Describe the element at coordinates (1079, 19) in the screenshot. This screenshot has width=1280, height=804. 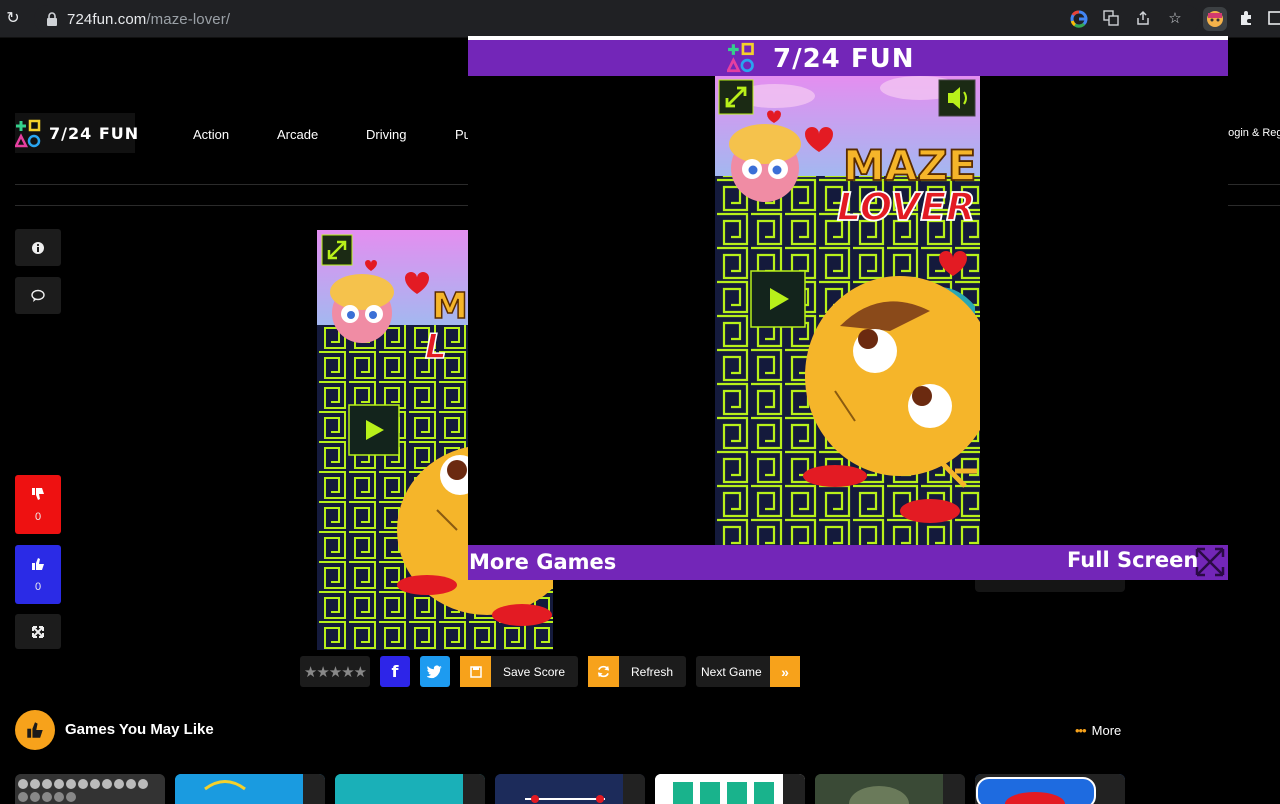
I see `google-icon` at that location.